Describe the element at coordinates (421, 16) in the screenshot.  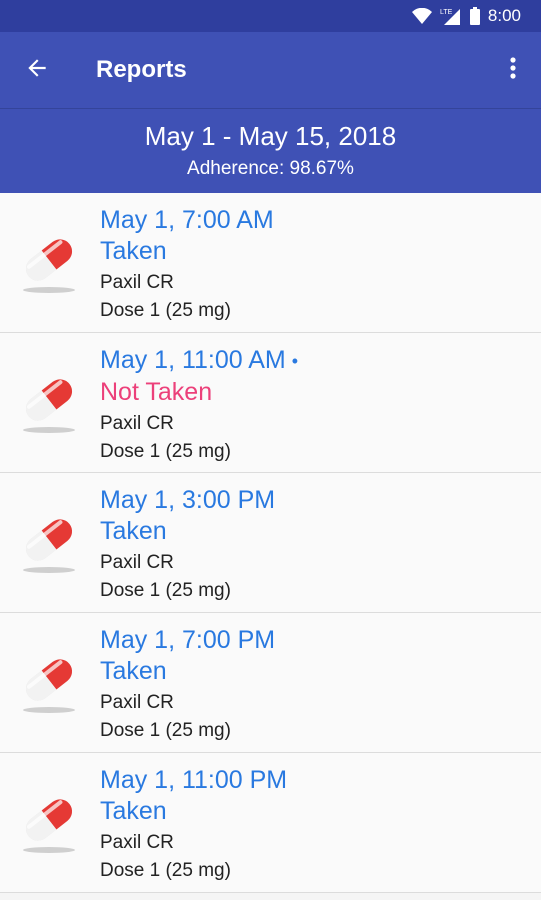
I see `wifi-icon` at that location.